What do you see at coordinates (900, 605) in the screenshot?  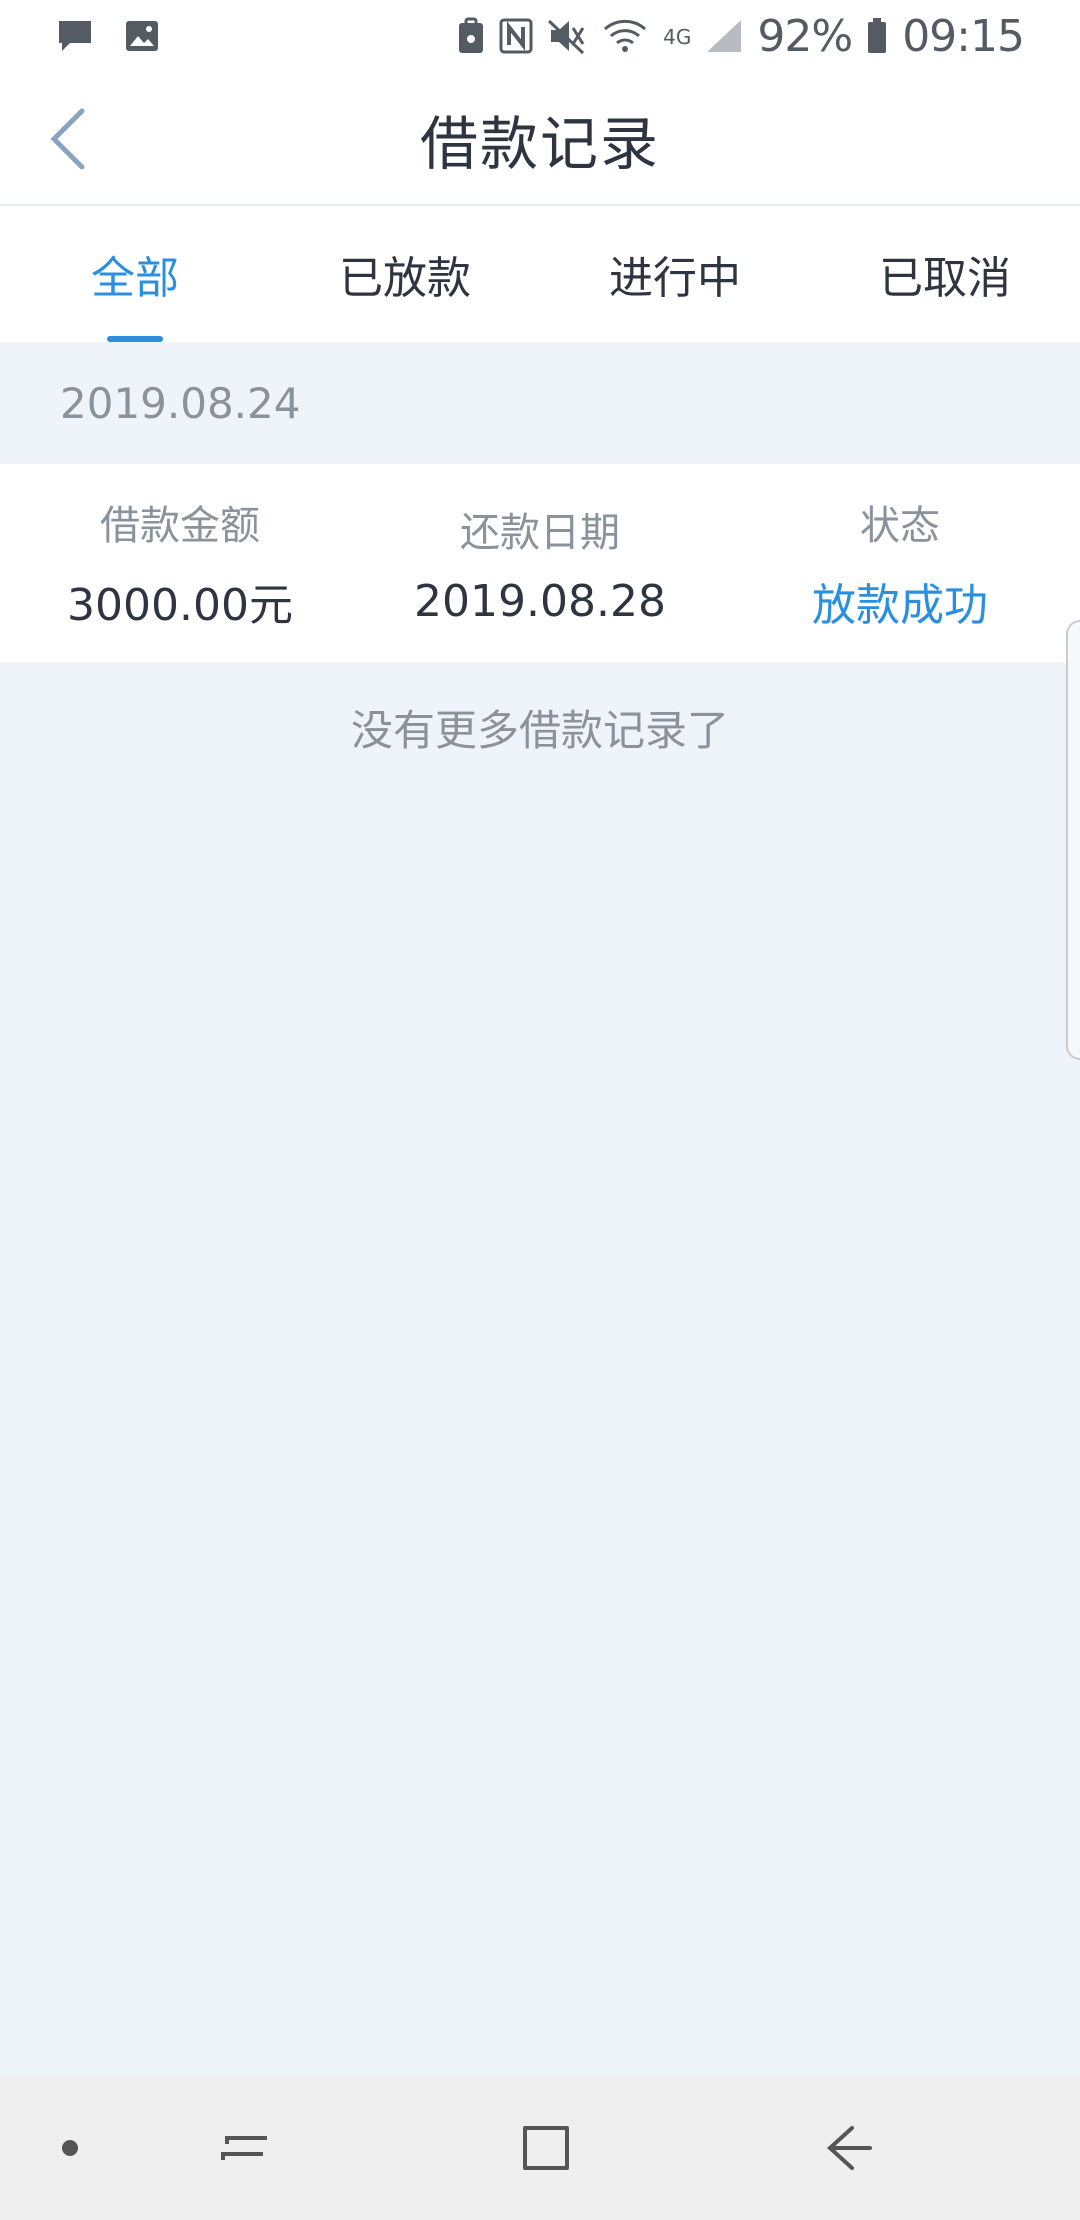 I see `status-value: 放款成功` at bounding box center [900, 605].